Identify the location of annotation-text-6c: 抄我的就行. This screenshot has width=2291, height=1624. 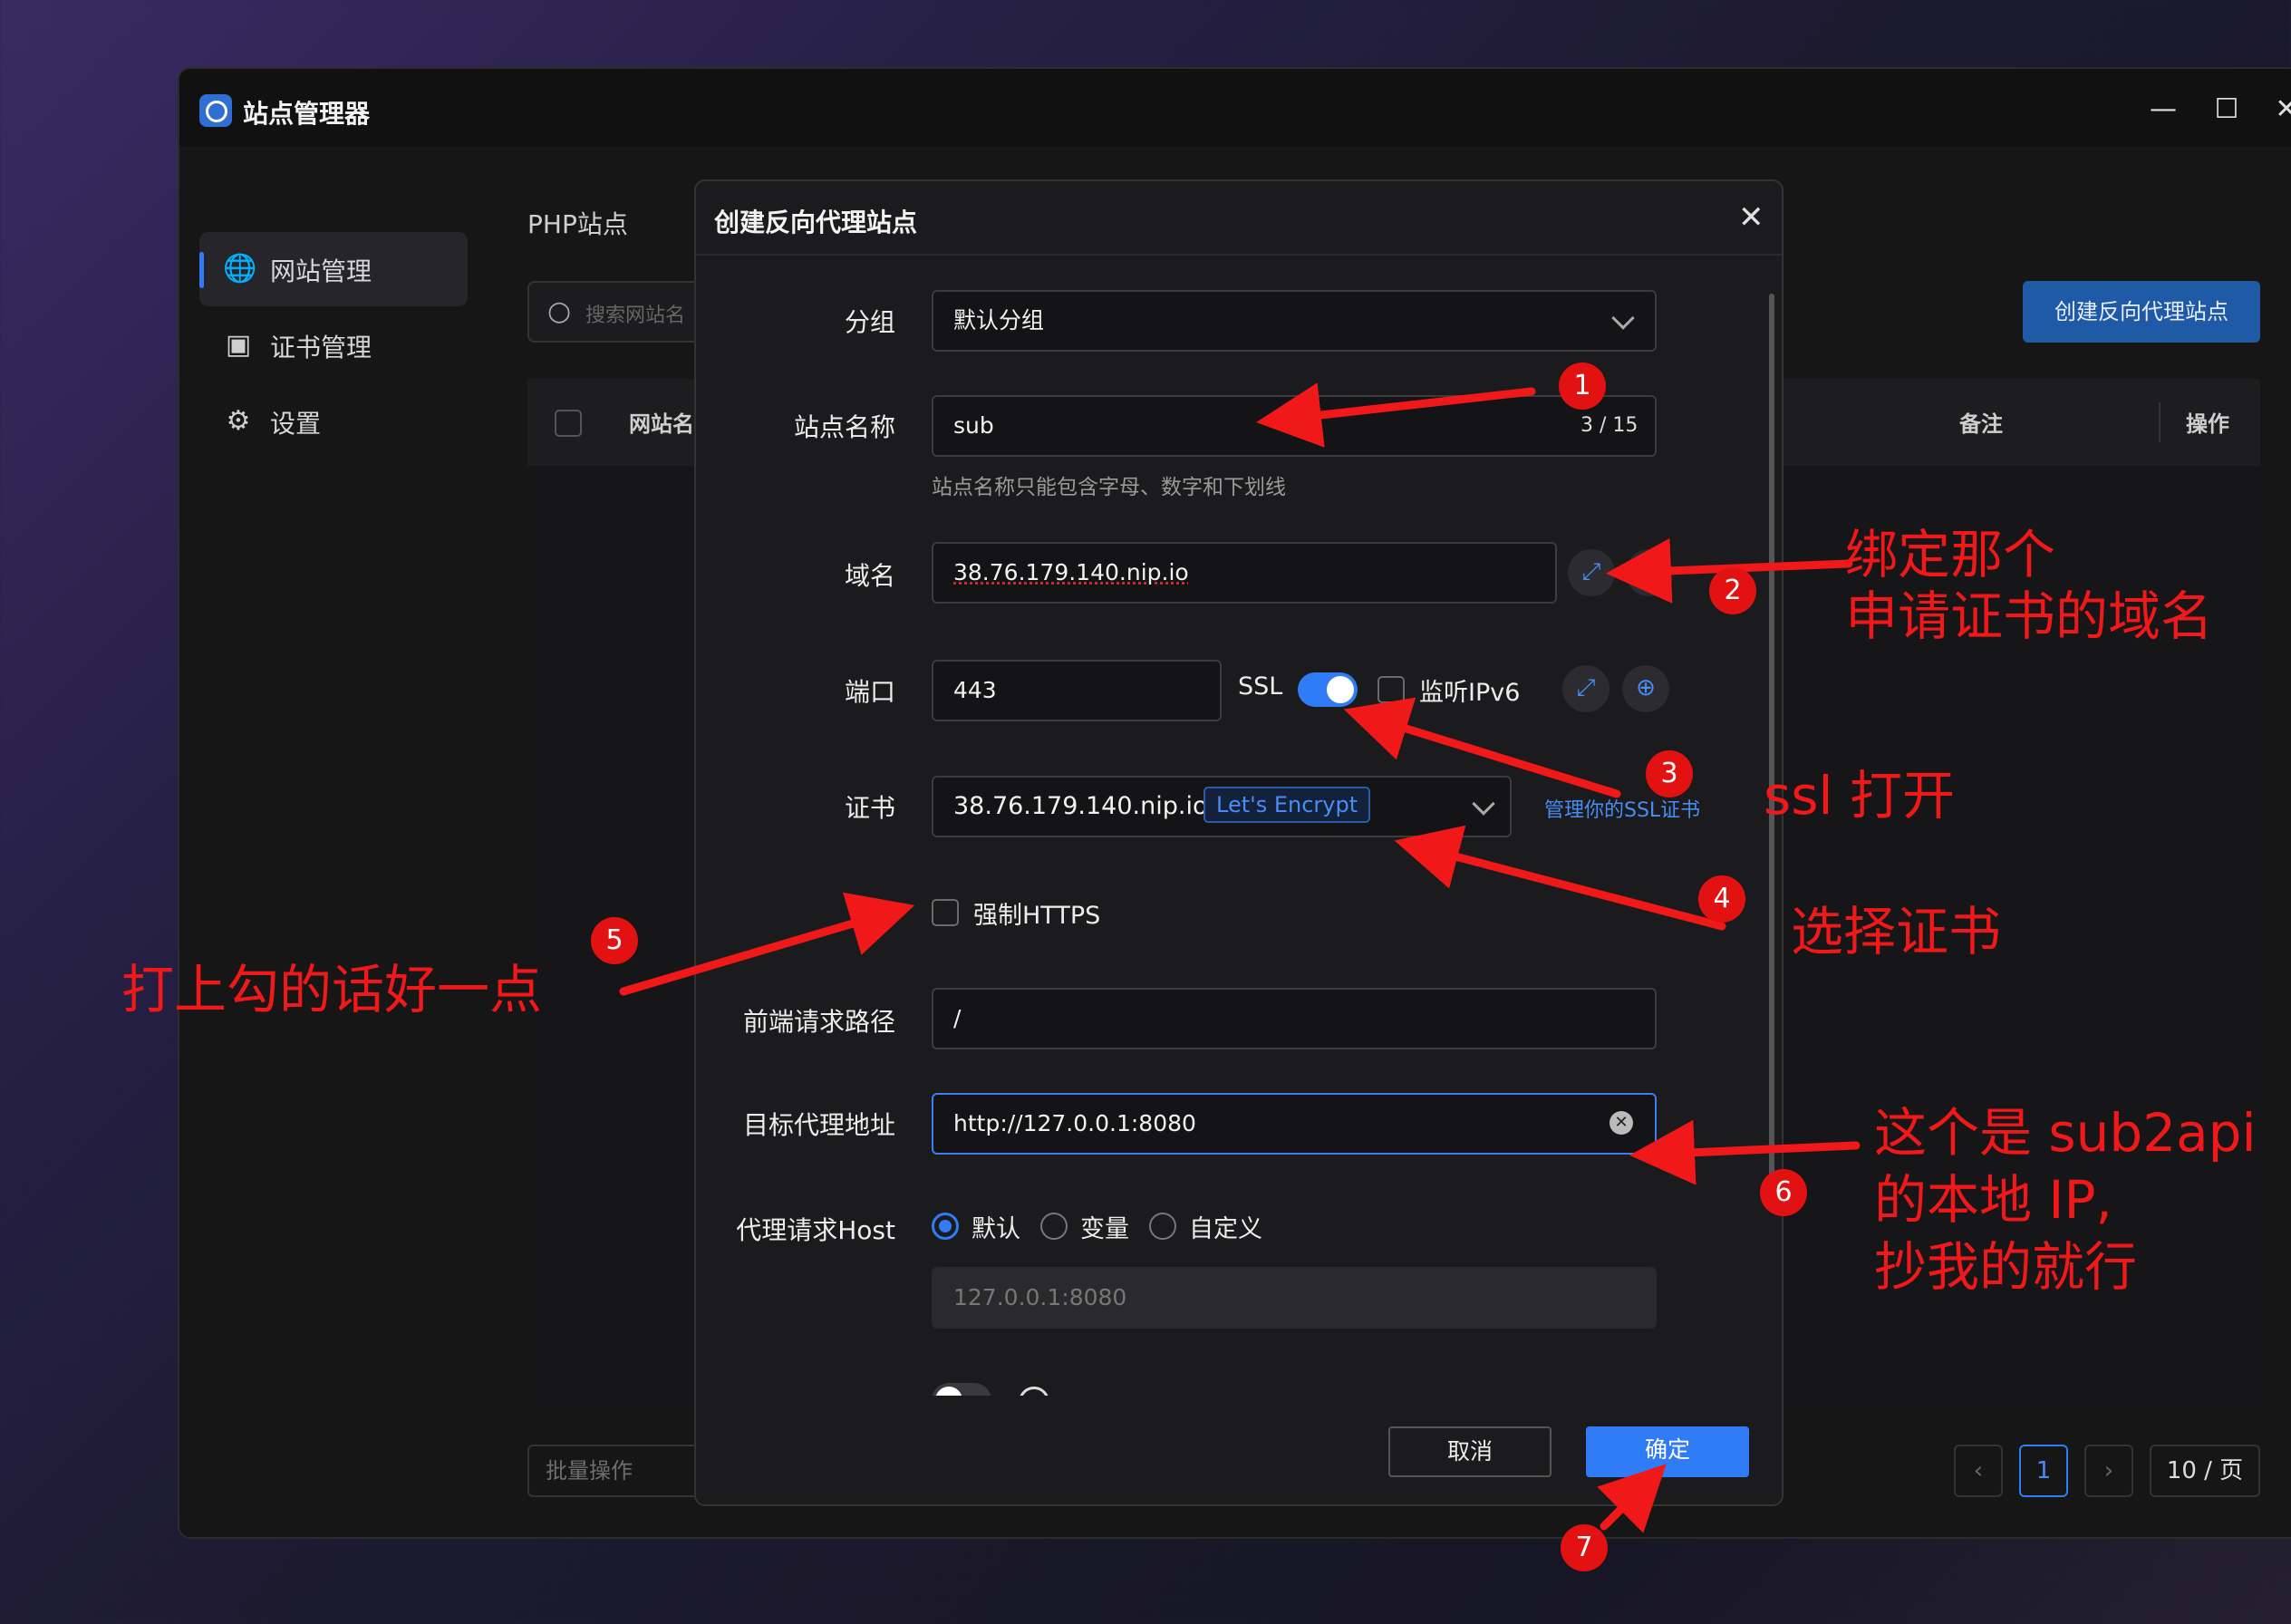
(2006, 1267).